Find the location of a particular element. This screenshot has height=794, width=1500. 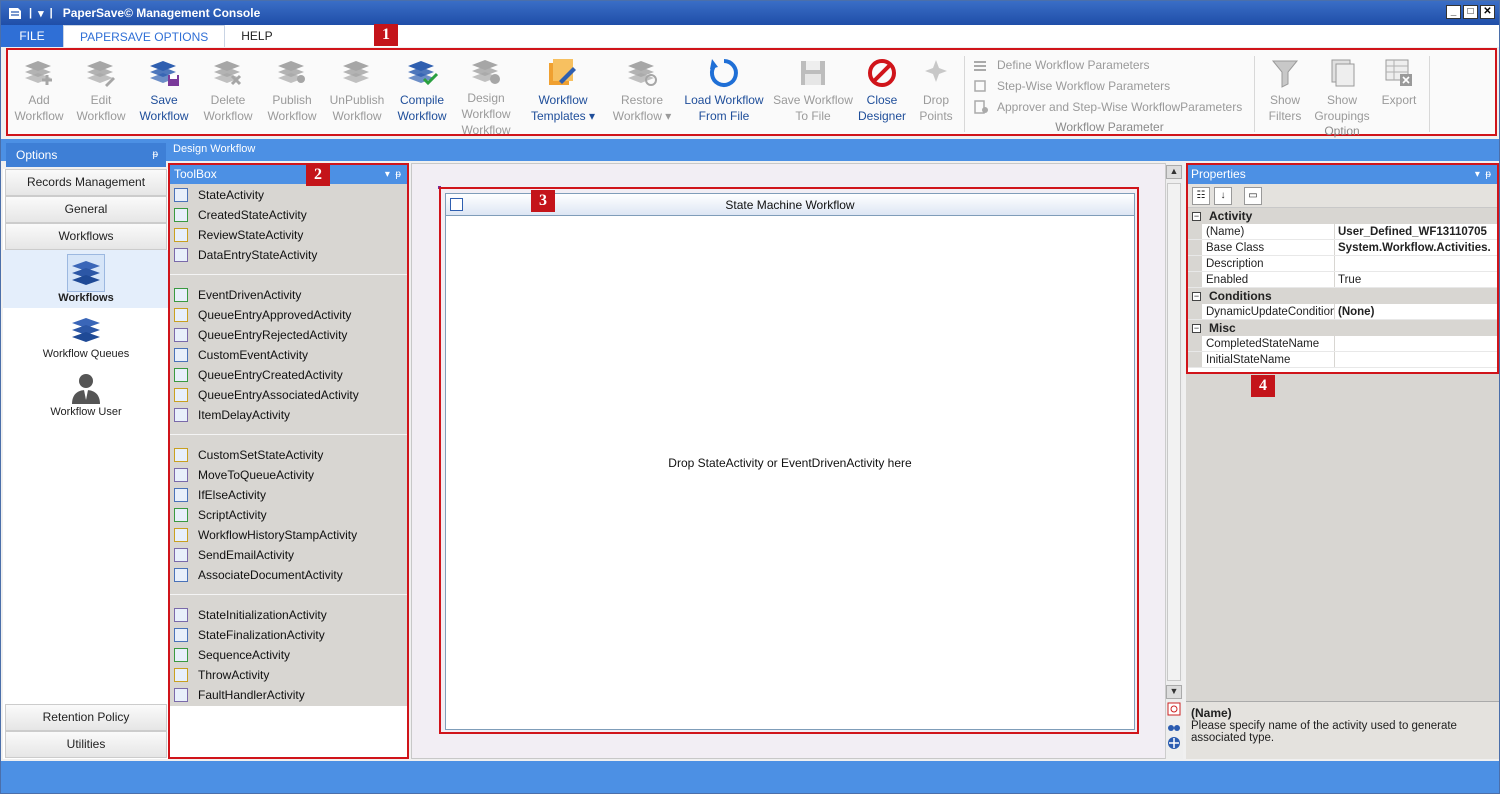

close-window-button: ✕ is located at coordinates (1487, 12).